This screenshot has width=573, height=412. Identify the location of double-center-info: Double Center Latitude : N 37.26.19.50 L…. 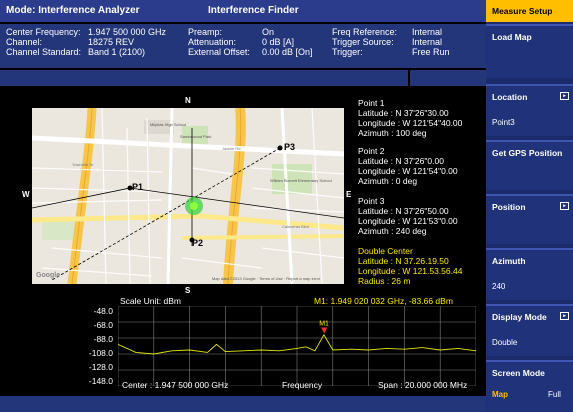
(410, 266).